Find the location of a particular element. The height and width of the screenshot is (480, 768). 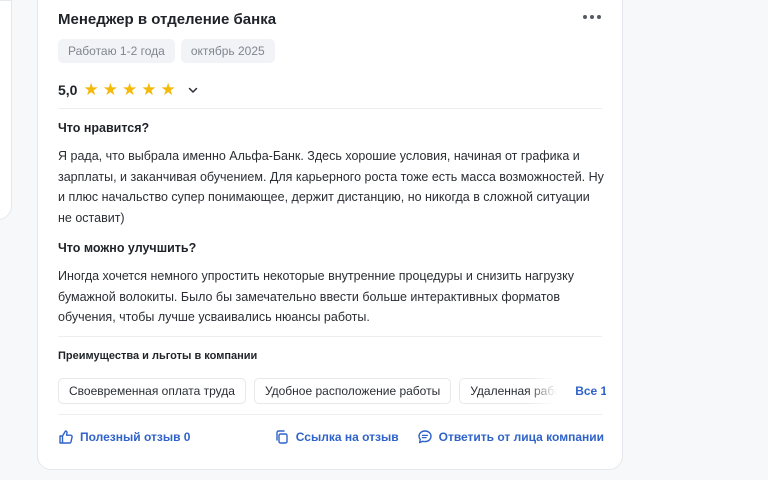

review-tags: Работаю 1-2 года октябрь 2025 is located at coordinates (166, 51).